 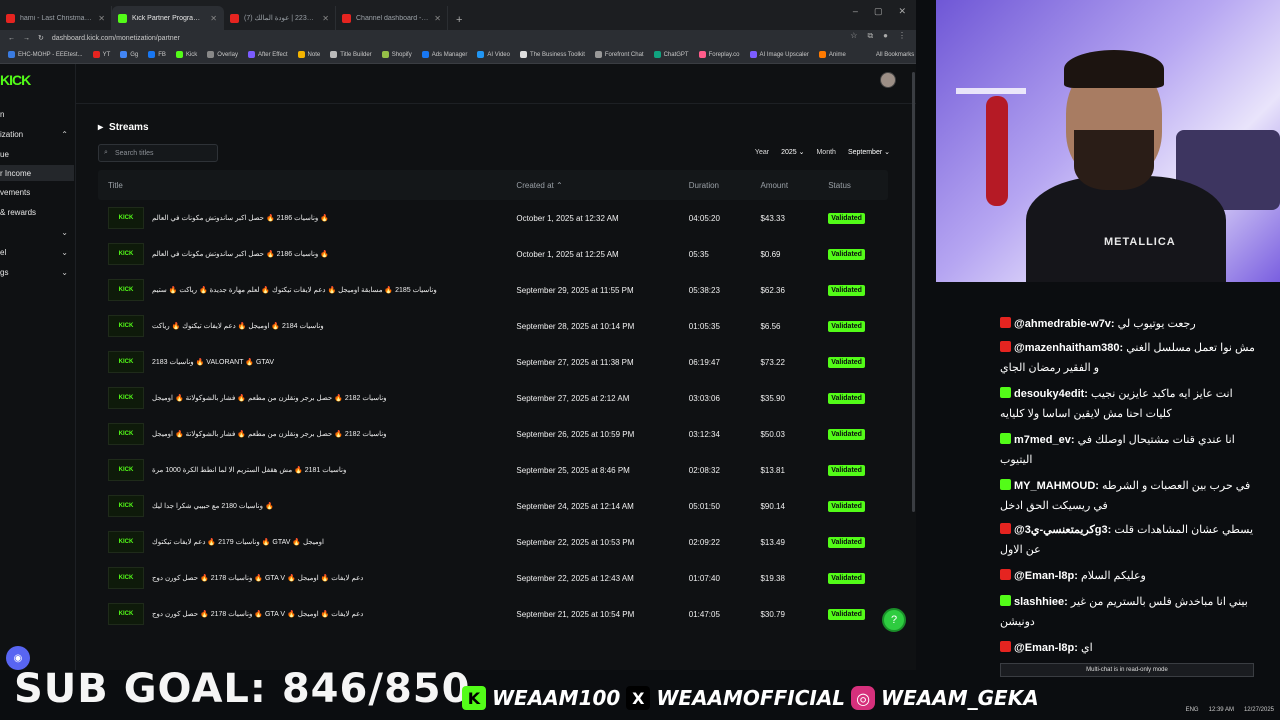 I want to click on sidebar-item: n, so click(x=37, y=114).